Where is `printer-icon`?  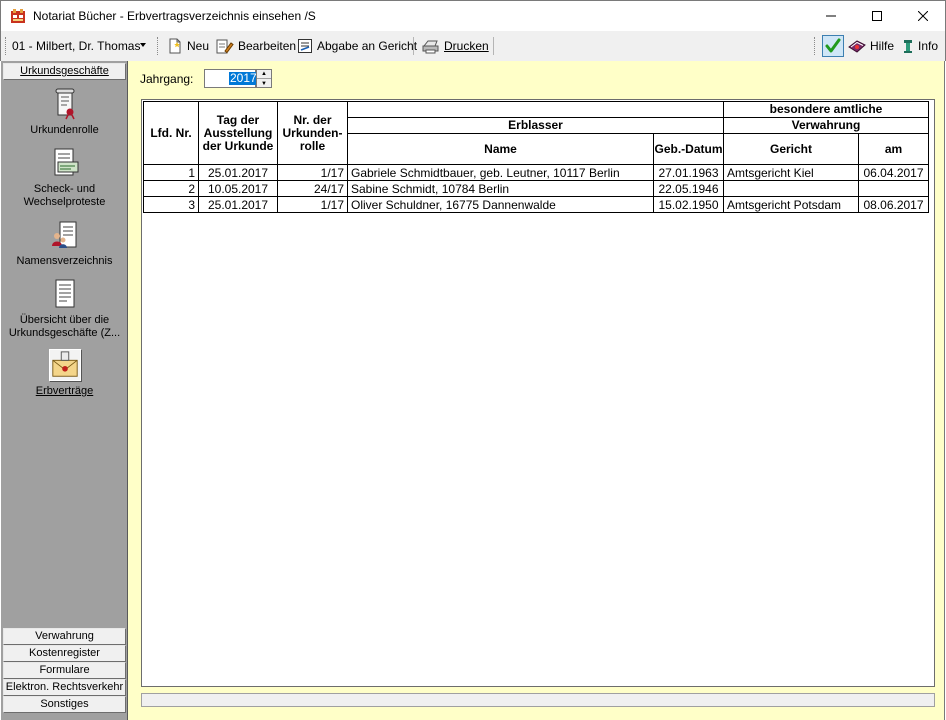 printer-icon is located at coordinates (430, 47).